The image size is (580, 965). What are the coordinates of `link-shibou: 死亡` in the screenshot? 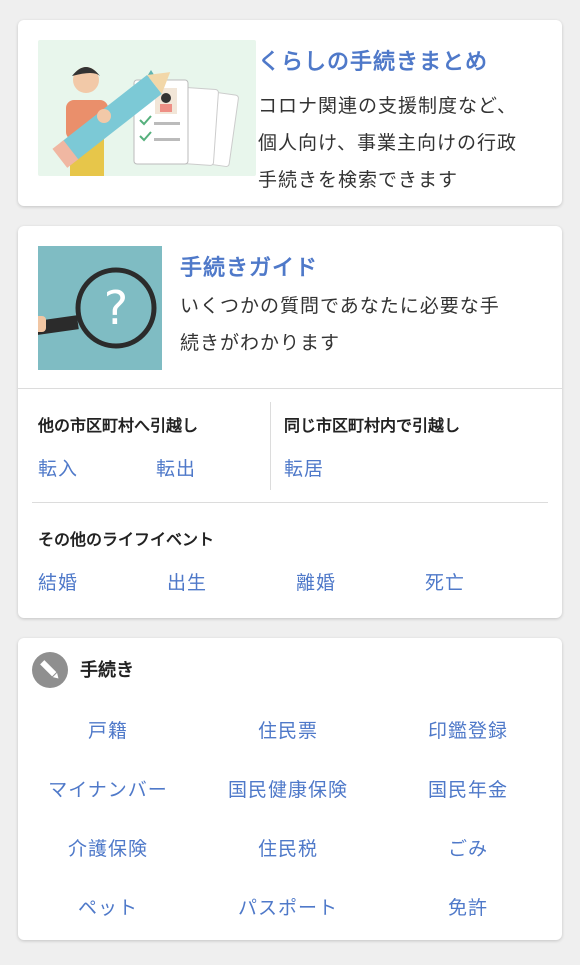 It's located at (445, 581).